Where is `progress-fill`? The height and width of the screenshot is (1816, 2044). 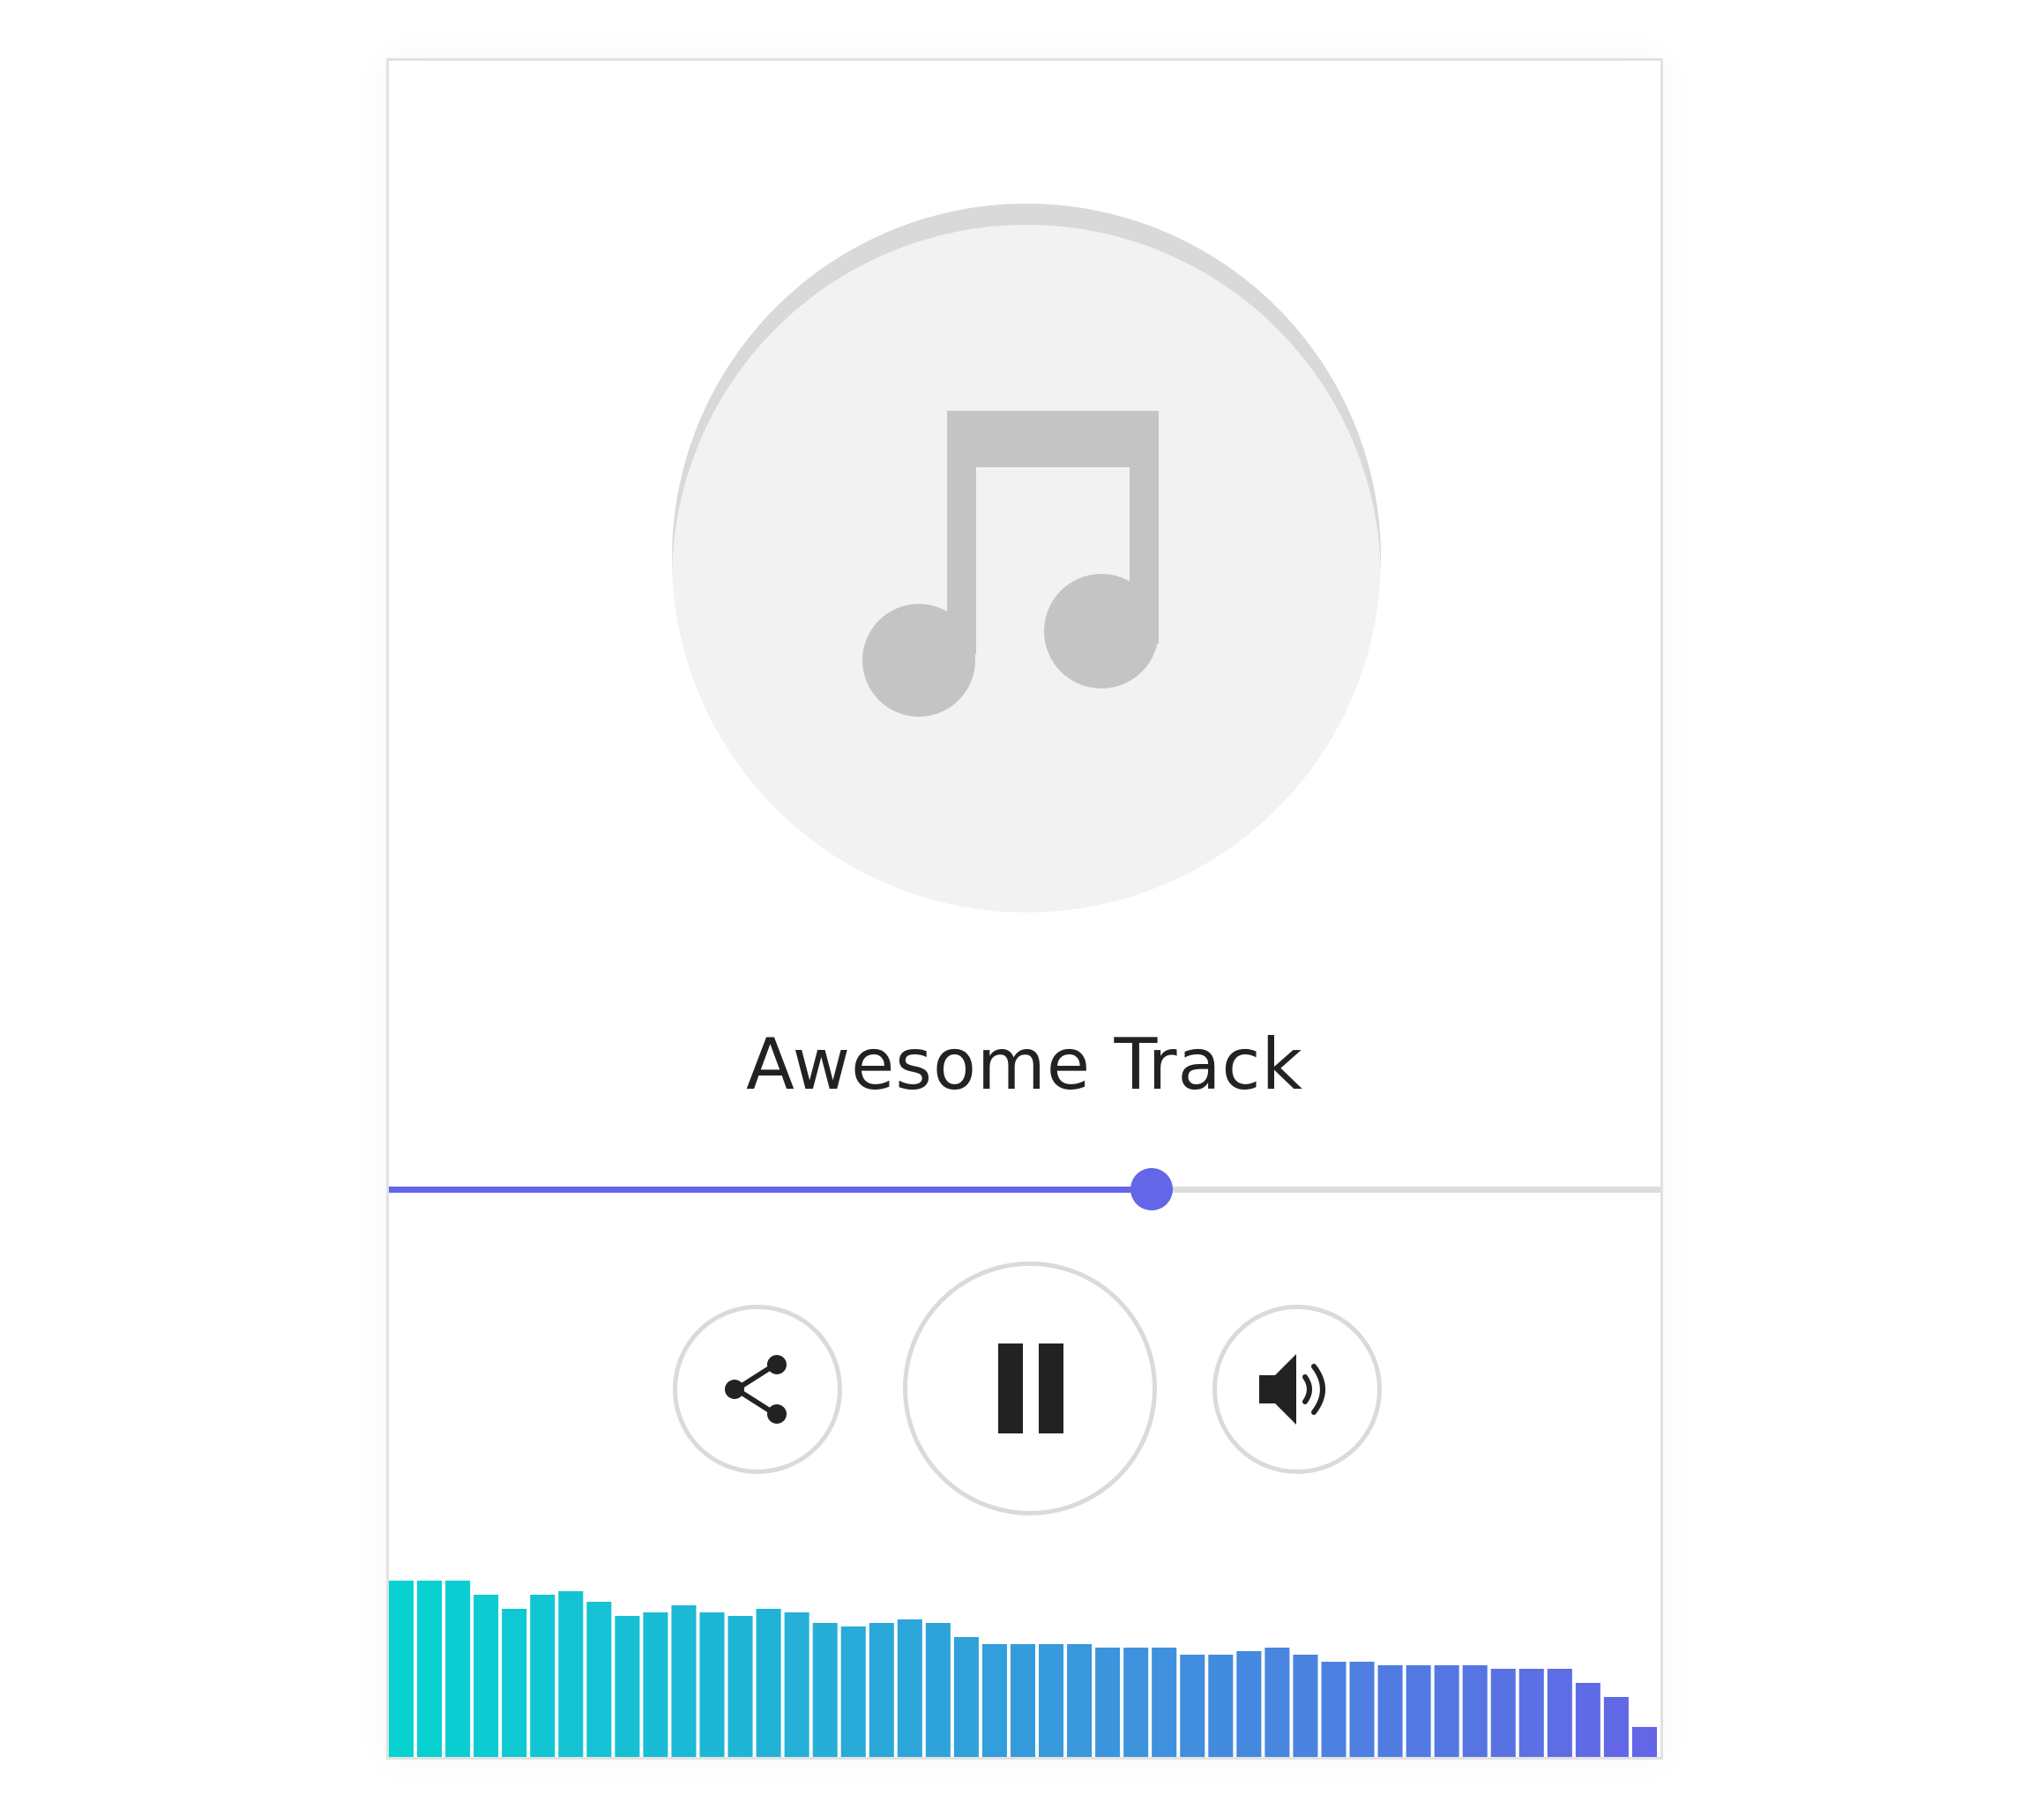 progress-fill is located at coordinates (771, 1190).